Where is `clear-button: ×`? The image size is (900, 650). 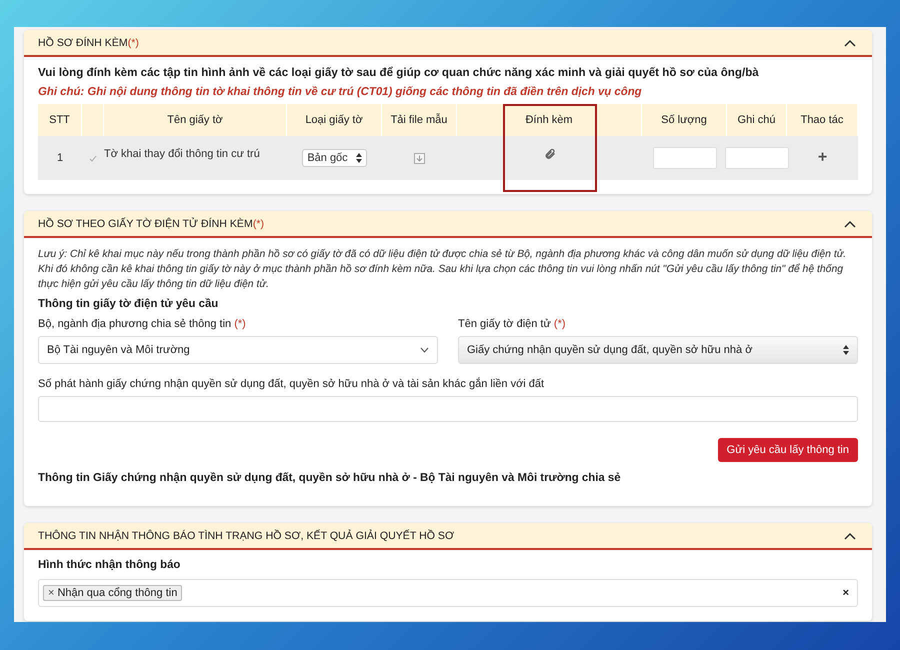
clear-button: × is located at coordinates (845, 593).